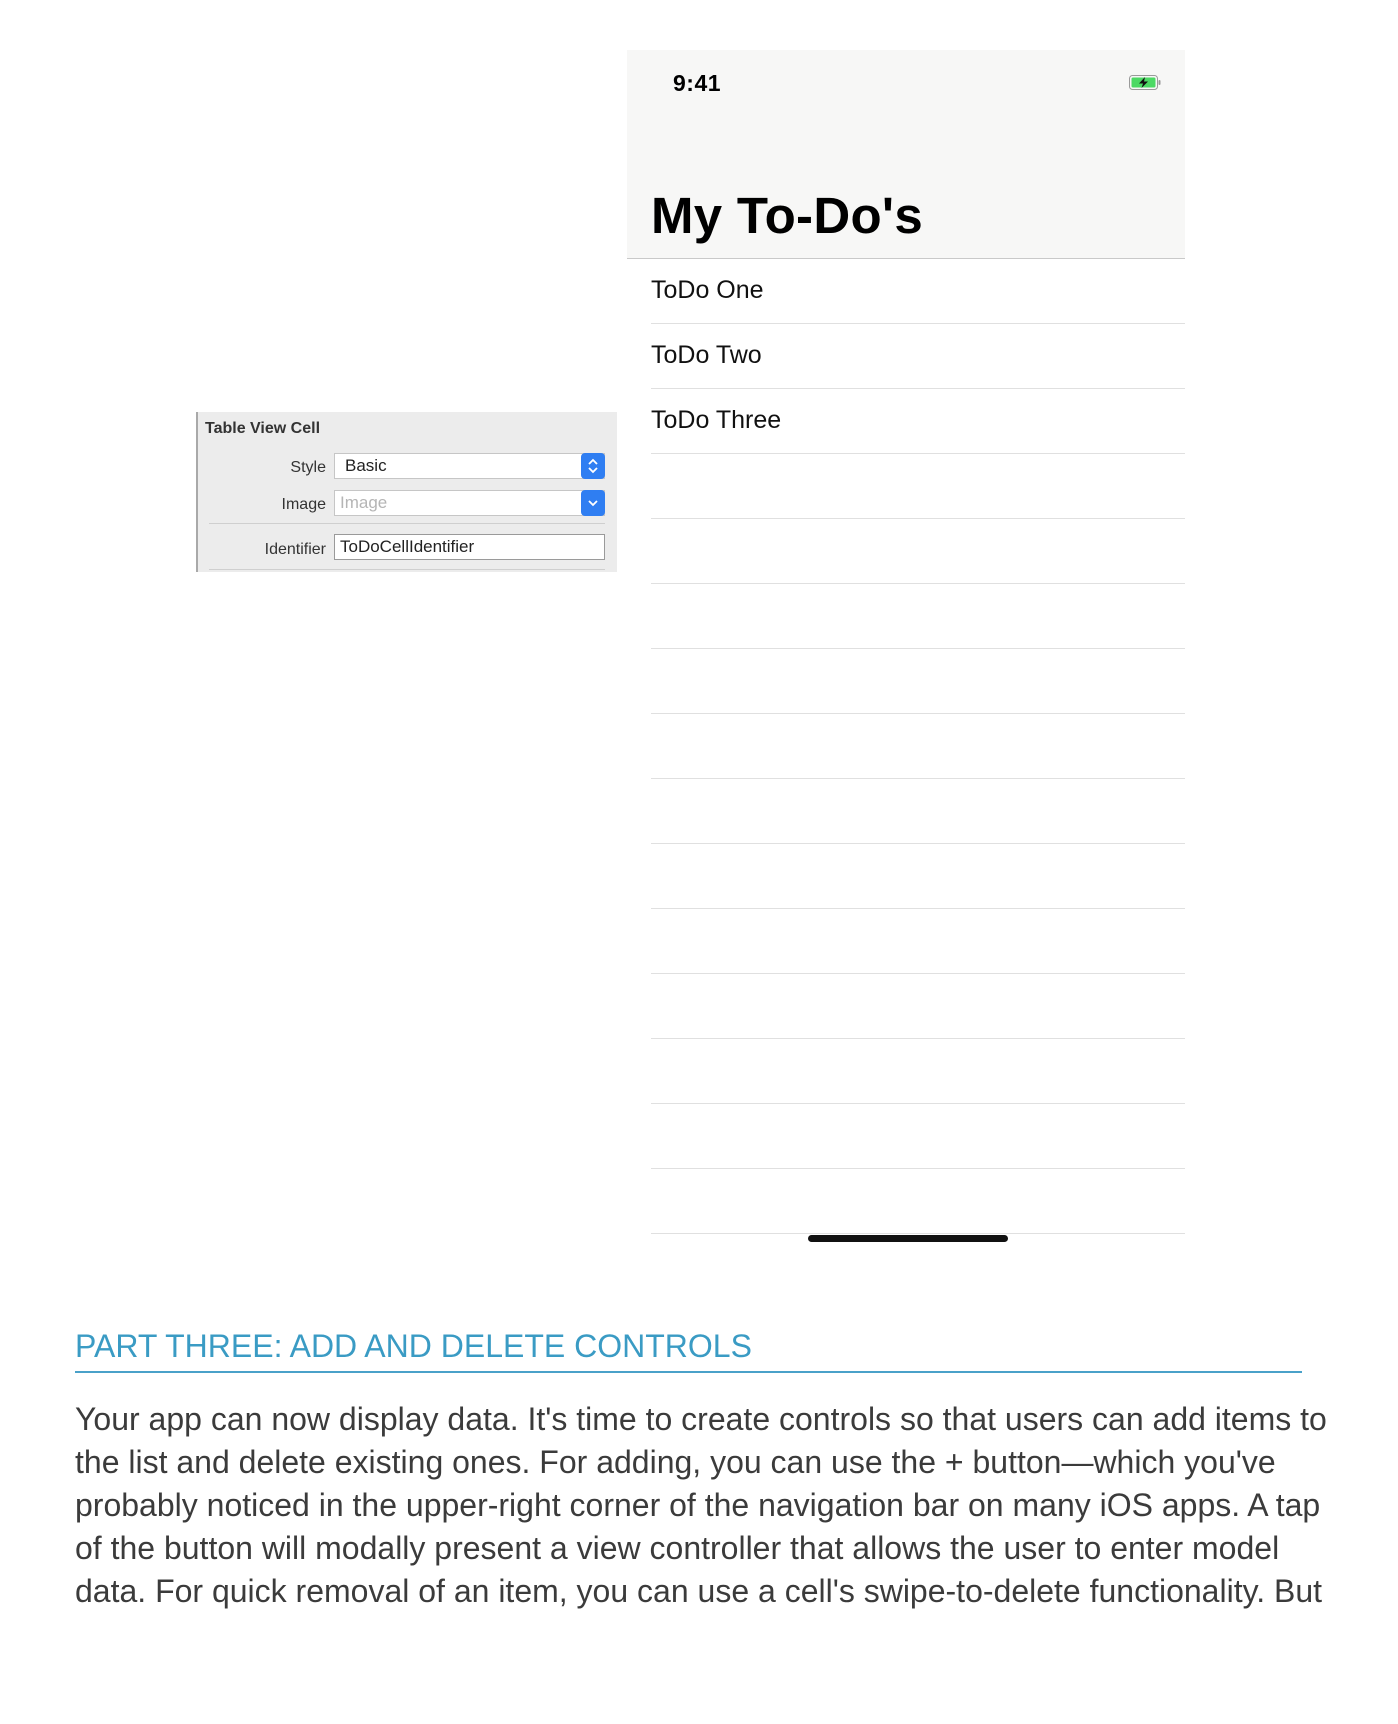 The width and height of the screenshot is (1398, 1724). I want to click on row-label: ToDo Two, so click(706, 355).